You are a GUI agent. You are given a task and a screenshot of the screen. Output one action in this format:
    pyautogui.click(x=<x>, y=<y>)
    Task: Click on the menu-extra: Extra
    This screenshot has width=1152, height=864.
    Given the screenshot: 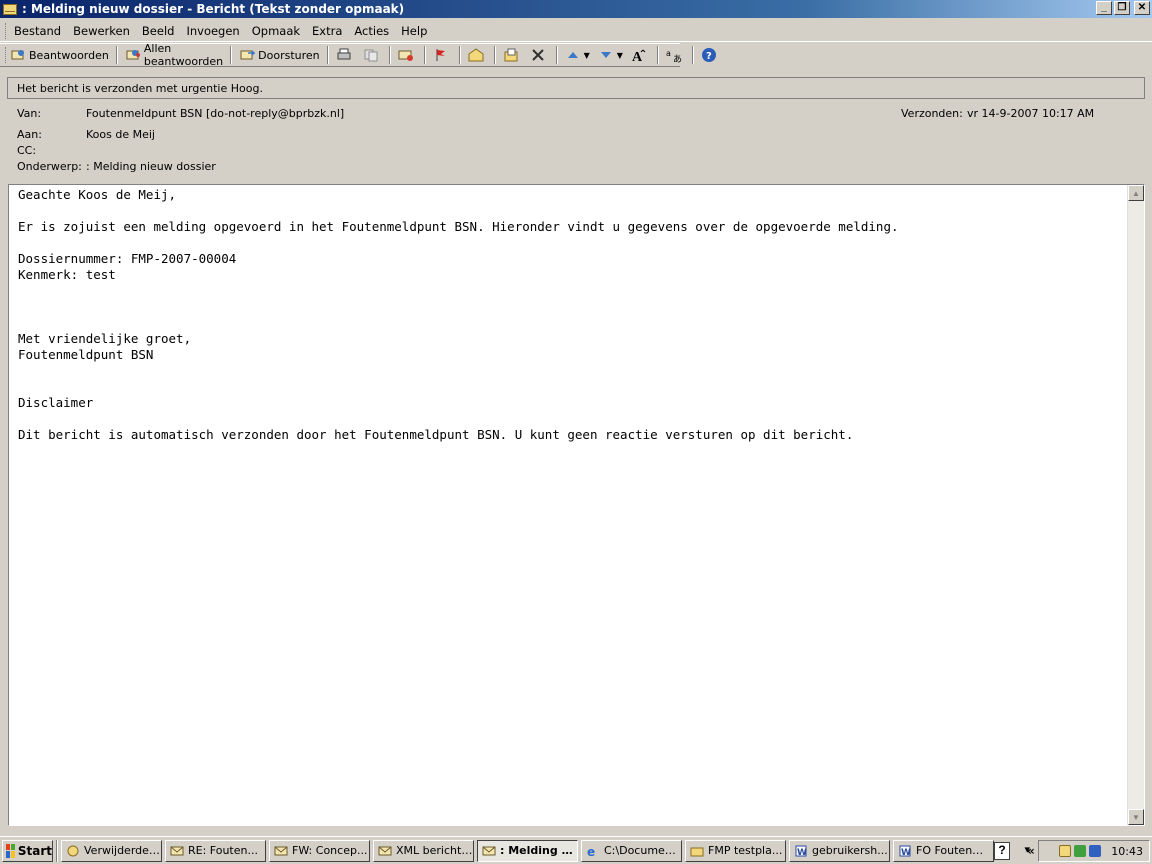 What is the action you would take?
    pyautogui.click(x=327, y=31)
    